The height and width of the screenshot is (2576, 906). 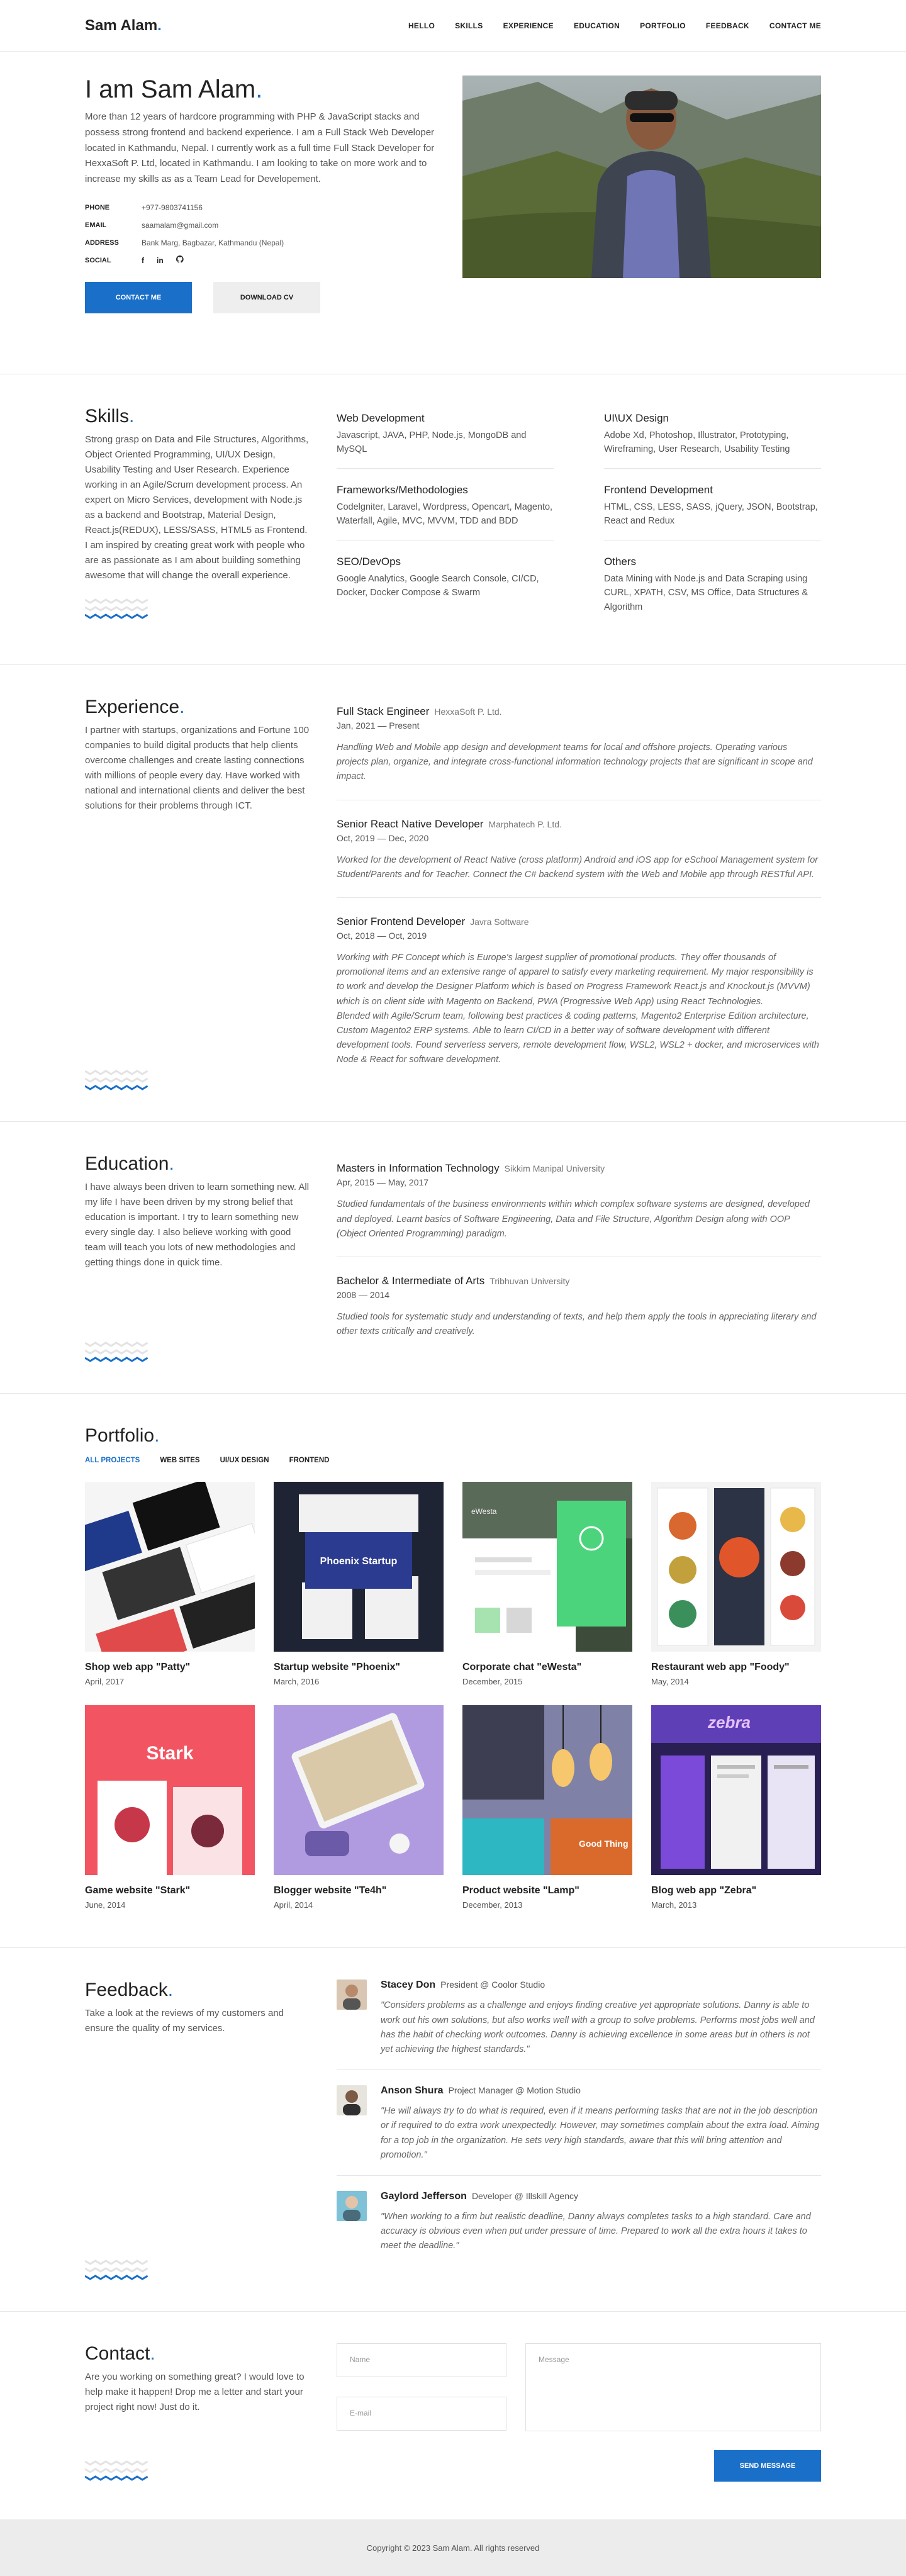 I want to click on nav-item-hello: HELLO, so click(x=421, y=25).